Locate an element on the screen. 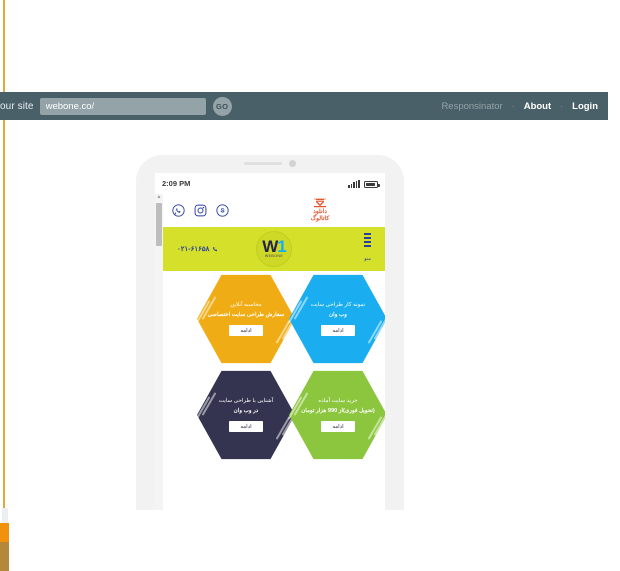 This screenshot has width=620, height=571. status-indicators is located at coordinates (364, 183).